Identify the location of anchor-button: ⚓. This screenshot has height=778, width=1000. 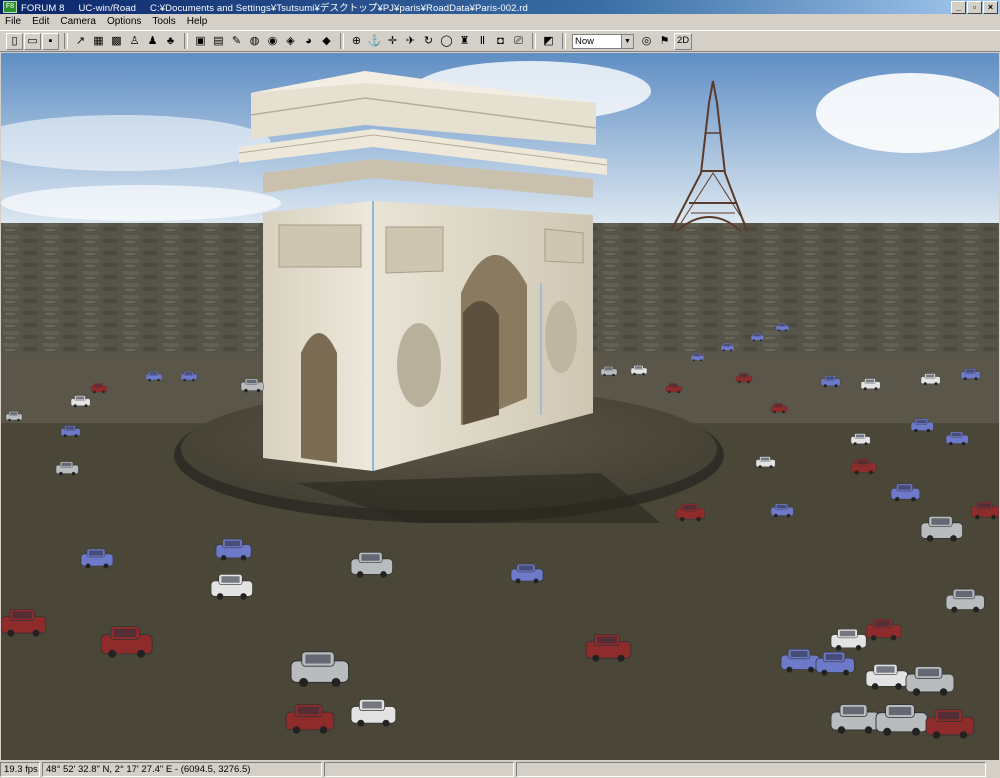
(374, 41).